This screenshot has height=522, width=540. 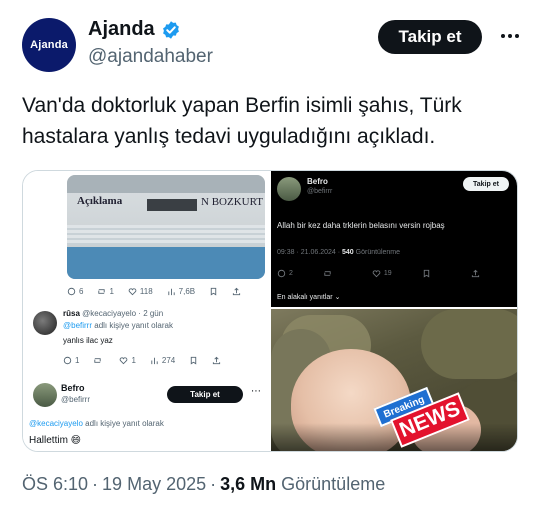 What do you see at coordinates (339, 252) in the screenshot?
I see `dark-post-meta: 09:38 · 21.06.2024 · 540 Görüntülenme` at bounding box center [339, 252].